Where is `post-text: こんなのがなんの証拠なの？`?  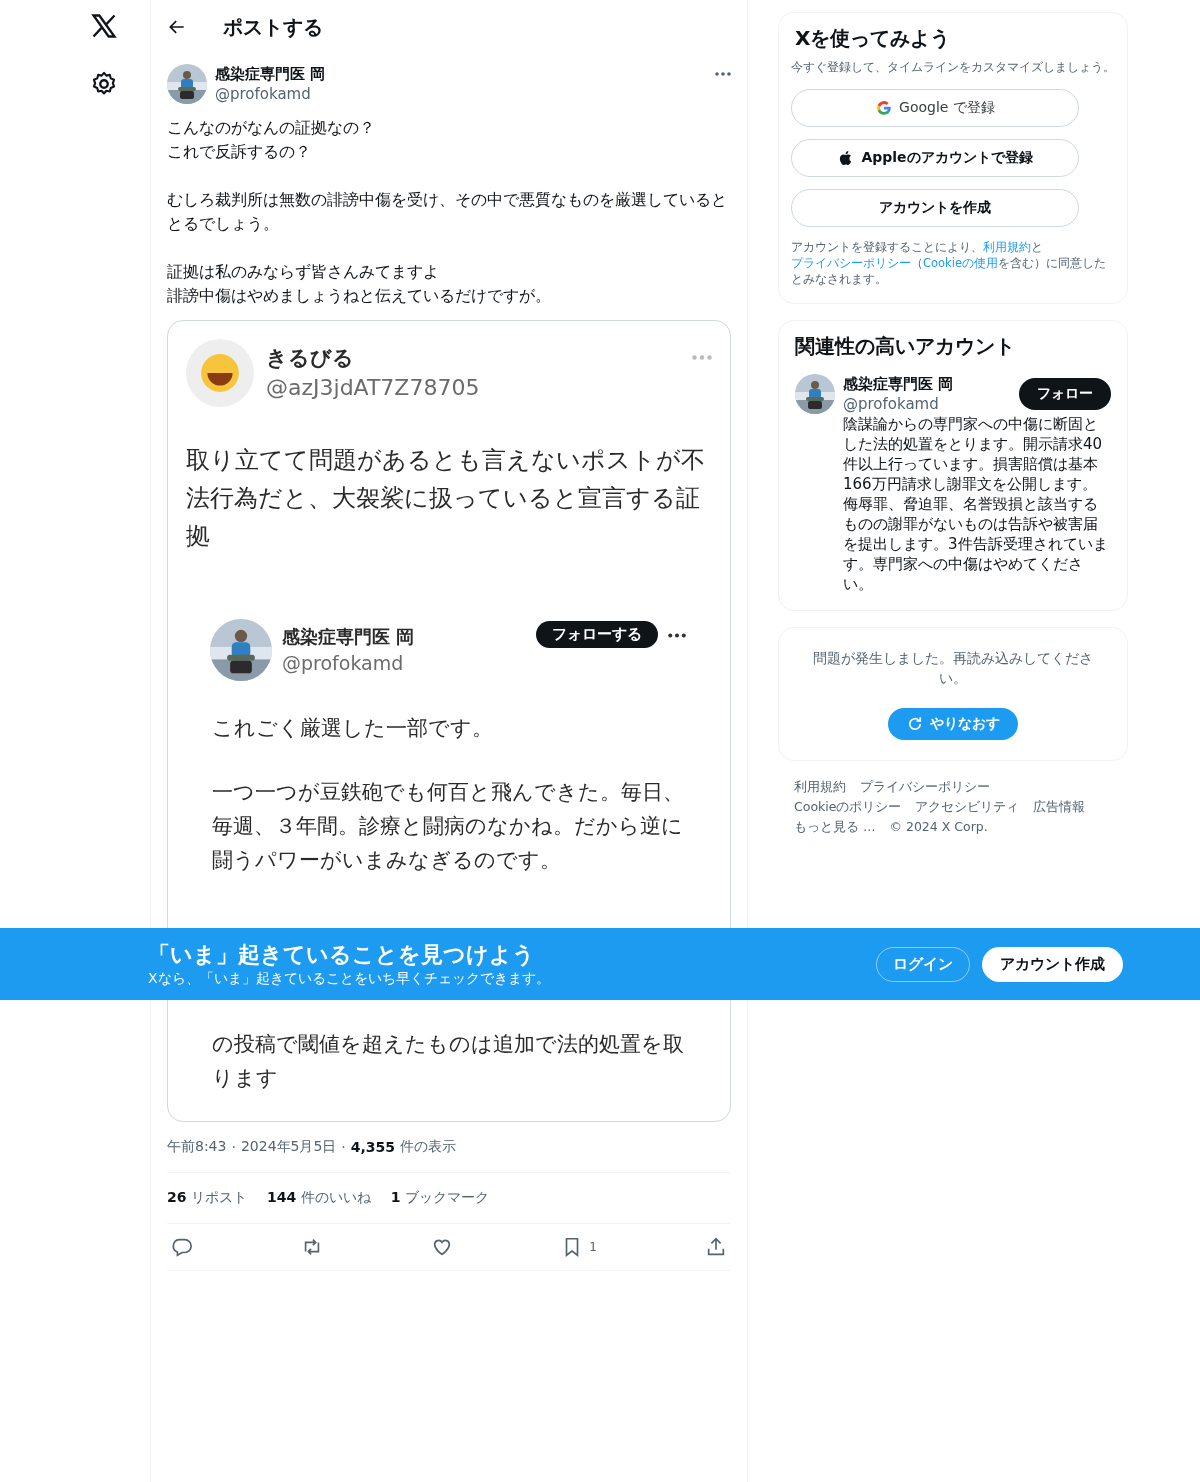
post-text: こんなのがなんの証拠なの？ is located at coordinates (271, 128).